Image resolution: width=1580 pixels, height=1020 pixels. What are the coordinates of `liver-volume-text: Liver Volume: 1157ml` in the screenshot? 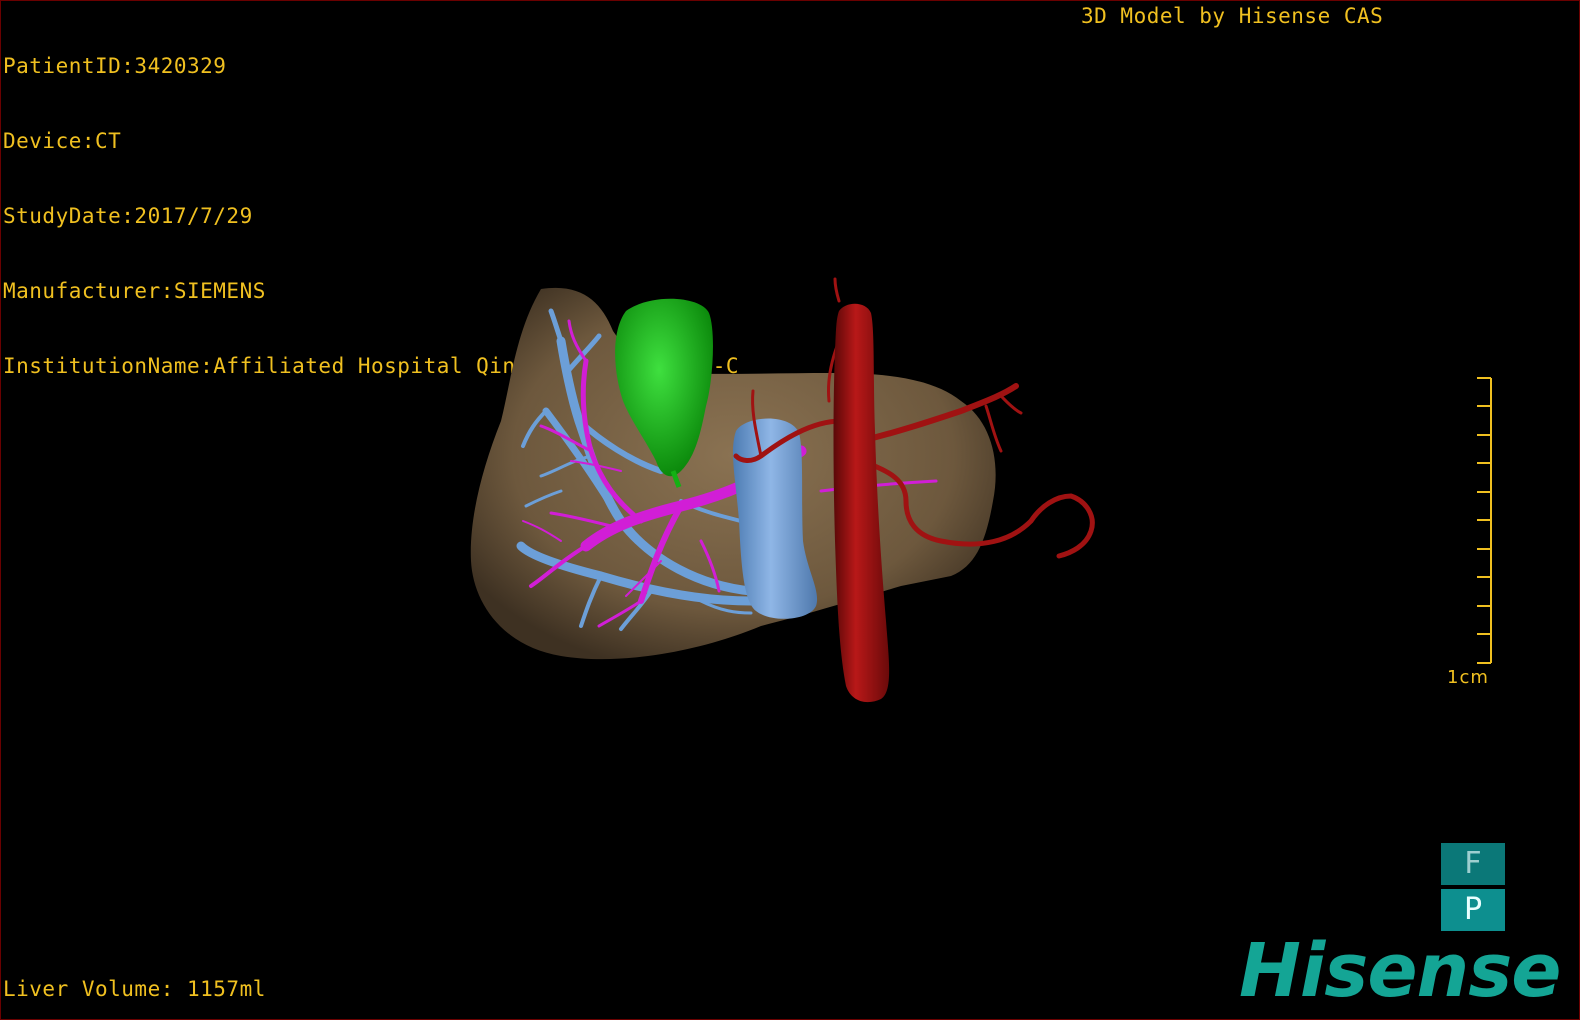 It's located at (134, 989).